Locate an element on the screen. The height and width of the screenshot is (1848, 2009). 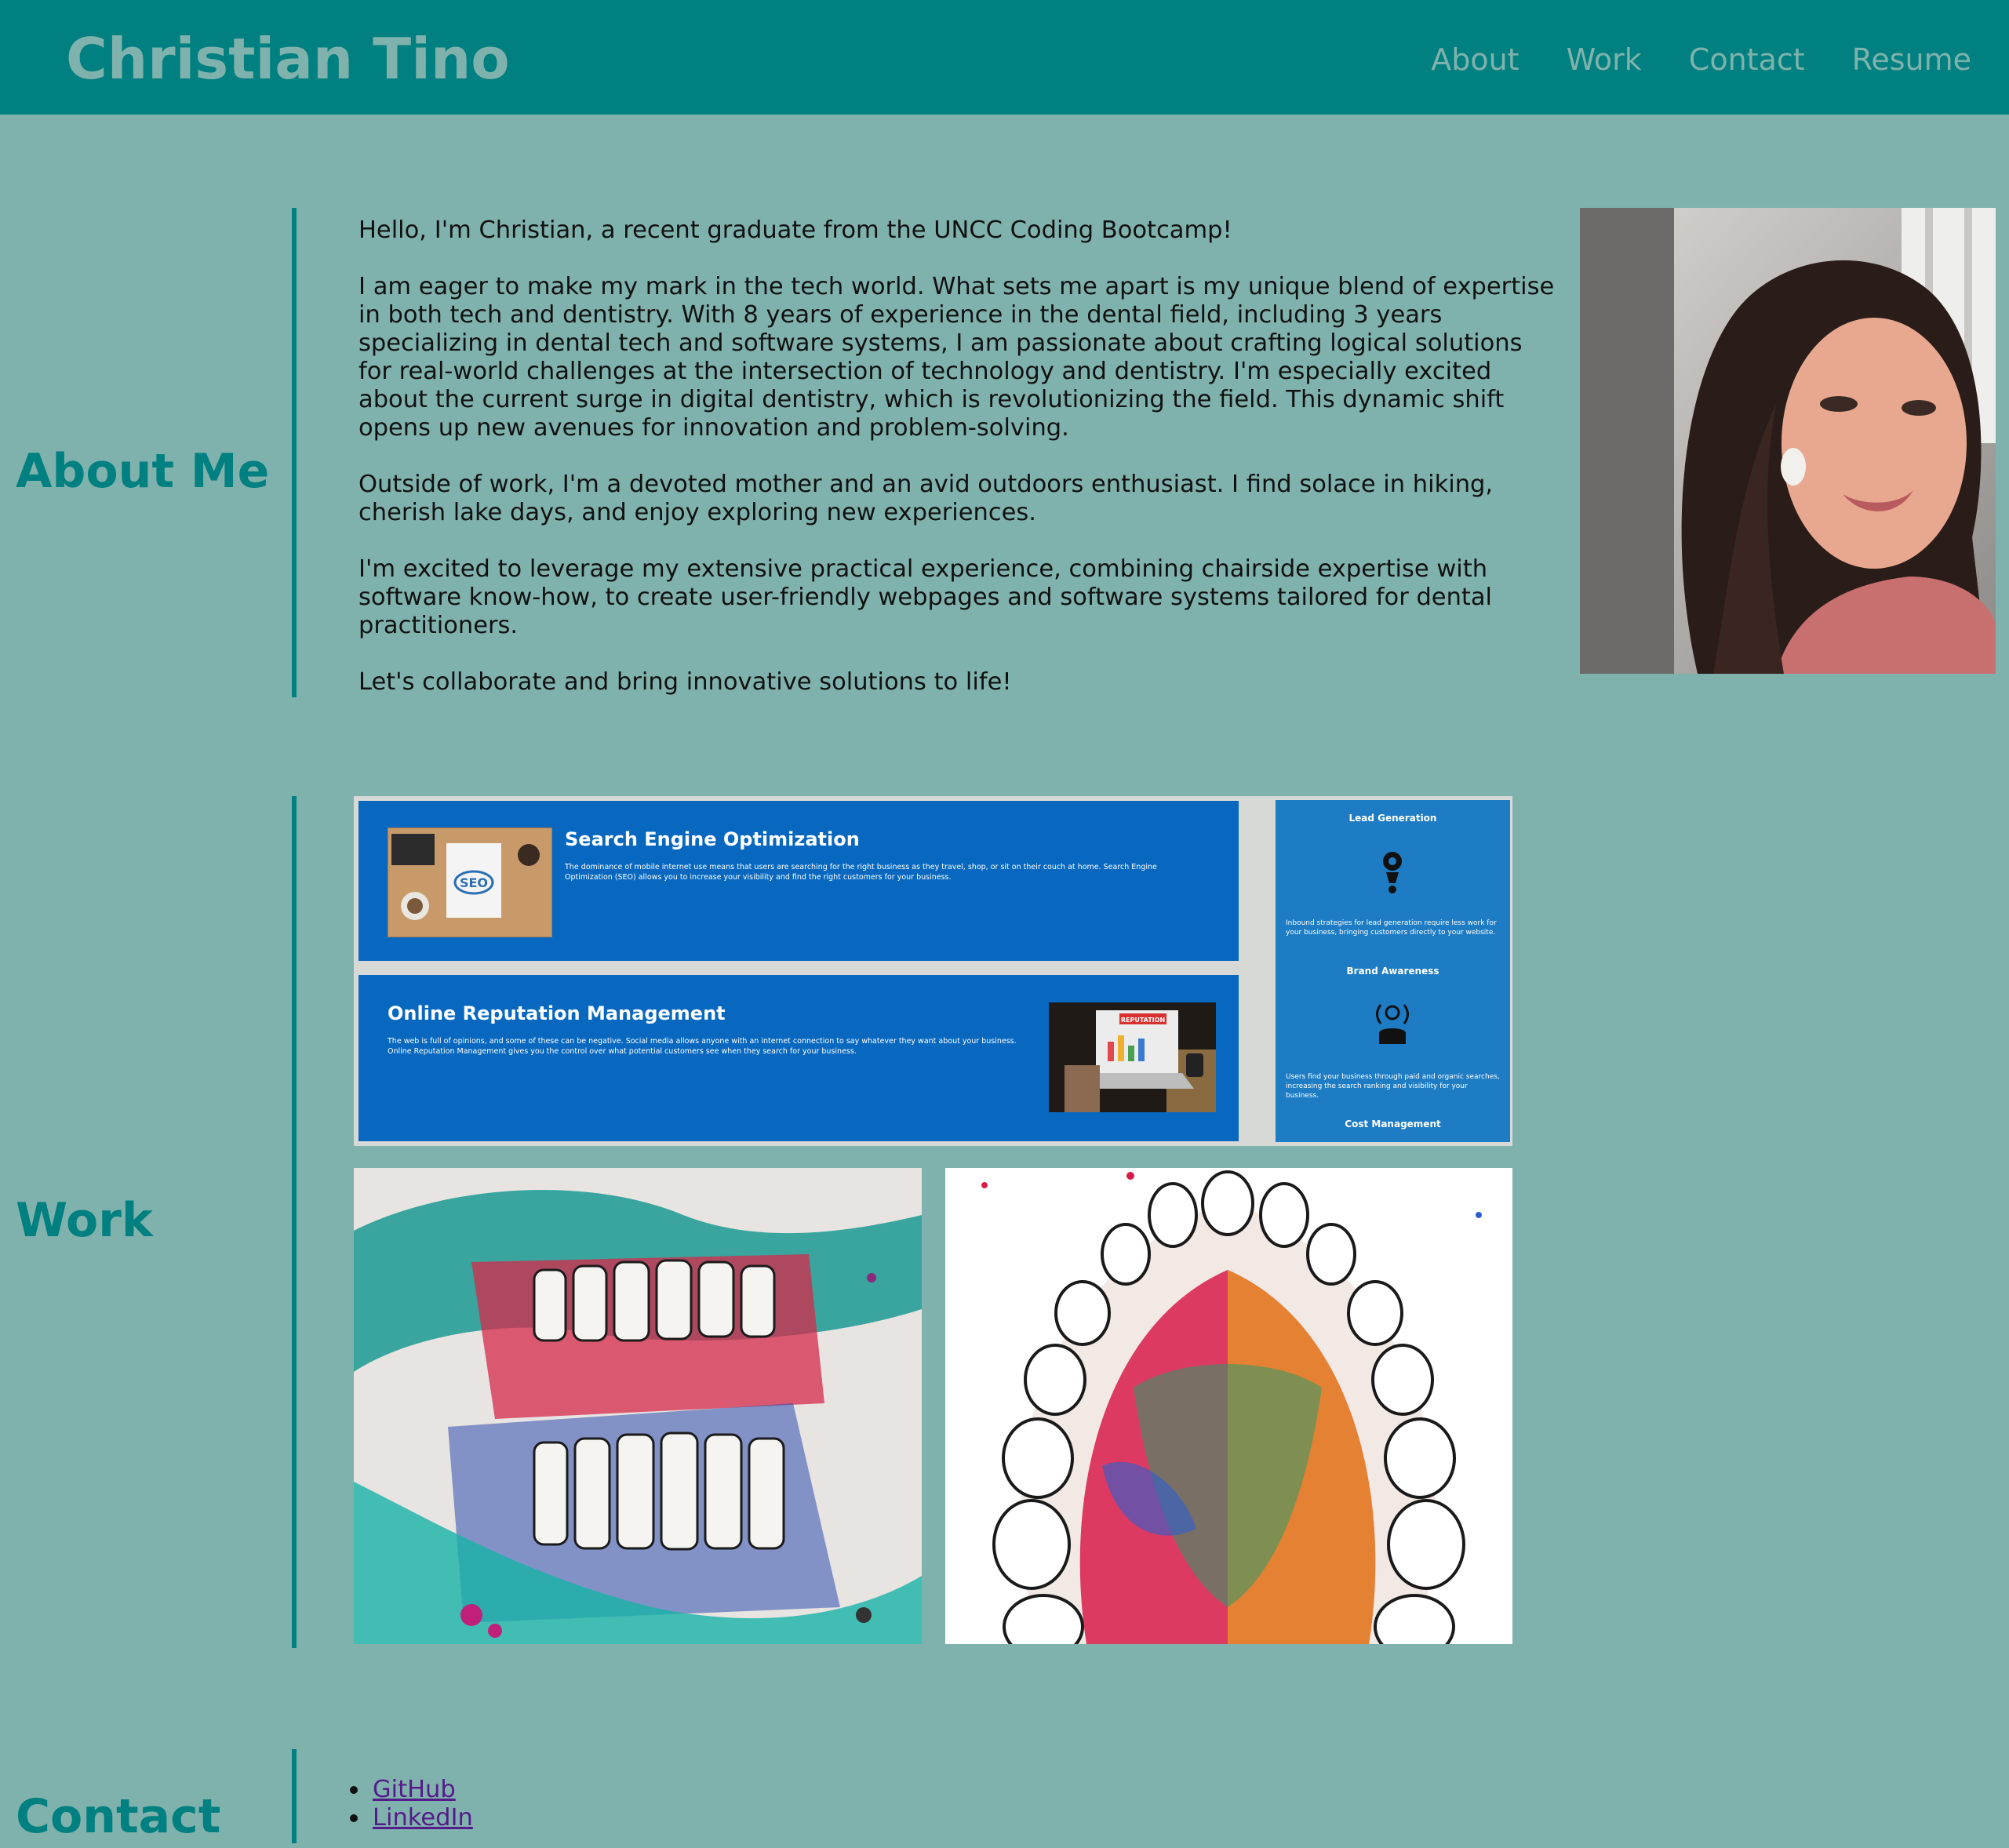
broadcast-person-icon is located at coordinates (1392, 1024).